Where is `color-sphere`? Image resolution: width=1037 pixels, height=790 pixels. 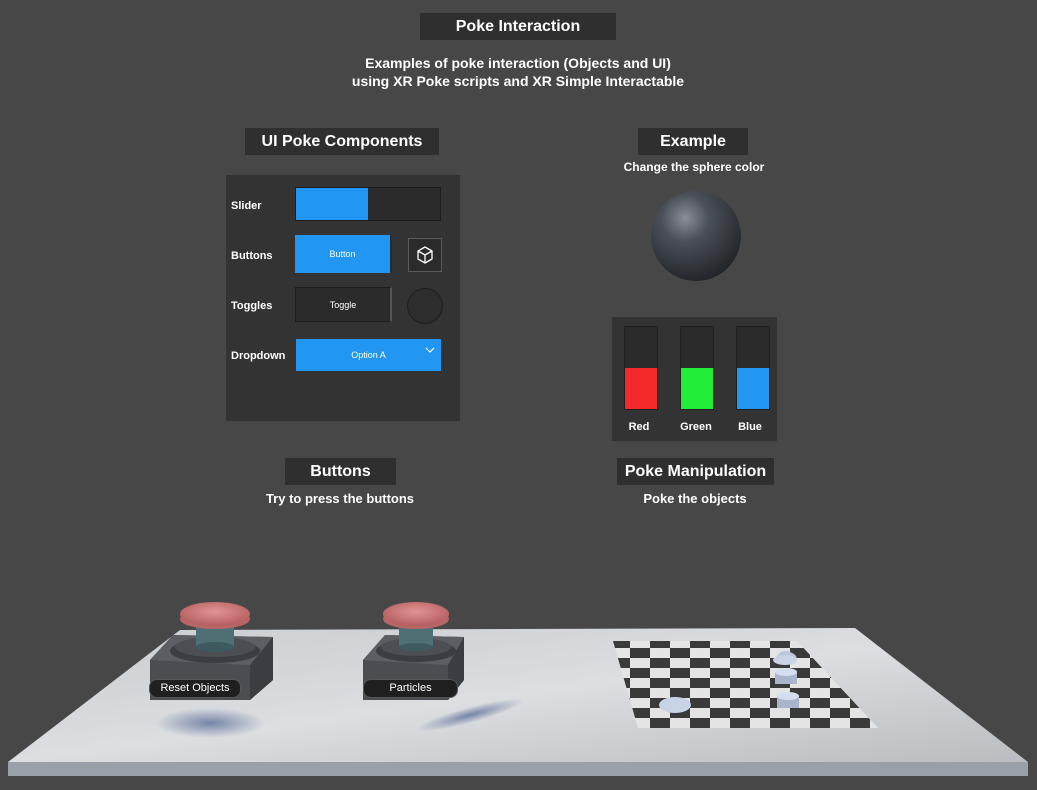 color-sphere is located at coordinates (696, 236).